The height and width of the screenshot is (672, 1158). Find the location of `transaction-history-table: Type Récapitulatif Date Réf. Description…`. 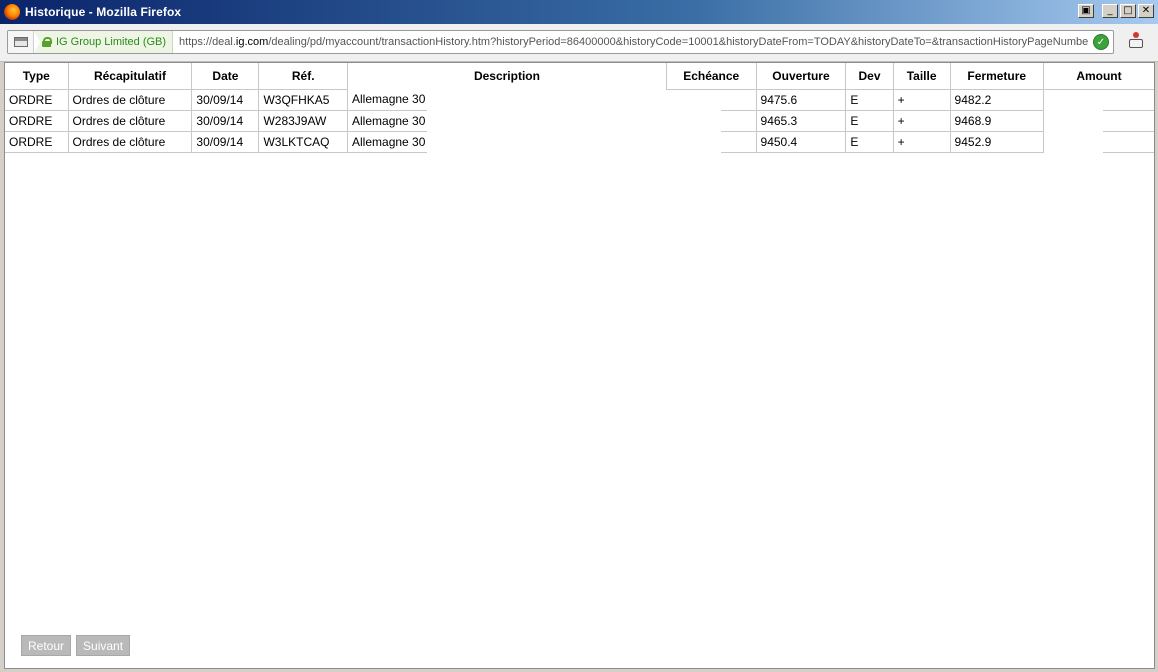

transaction-history-table: Type Récapitulatif Date Réf. Description… is located at coordinates (579, 108).